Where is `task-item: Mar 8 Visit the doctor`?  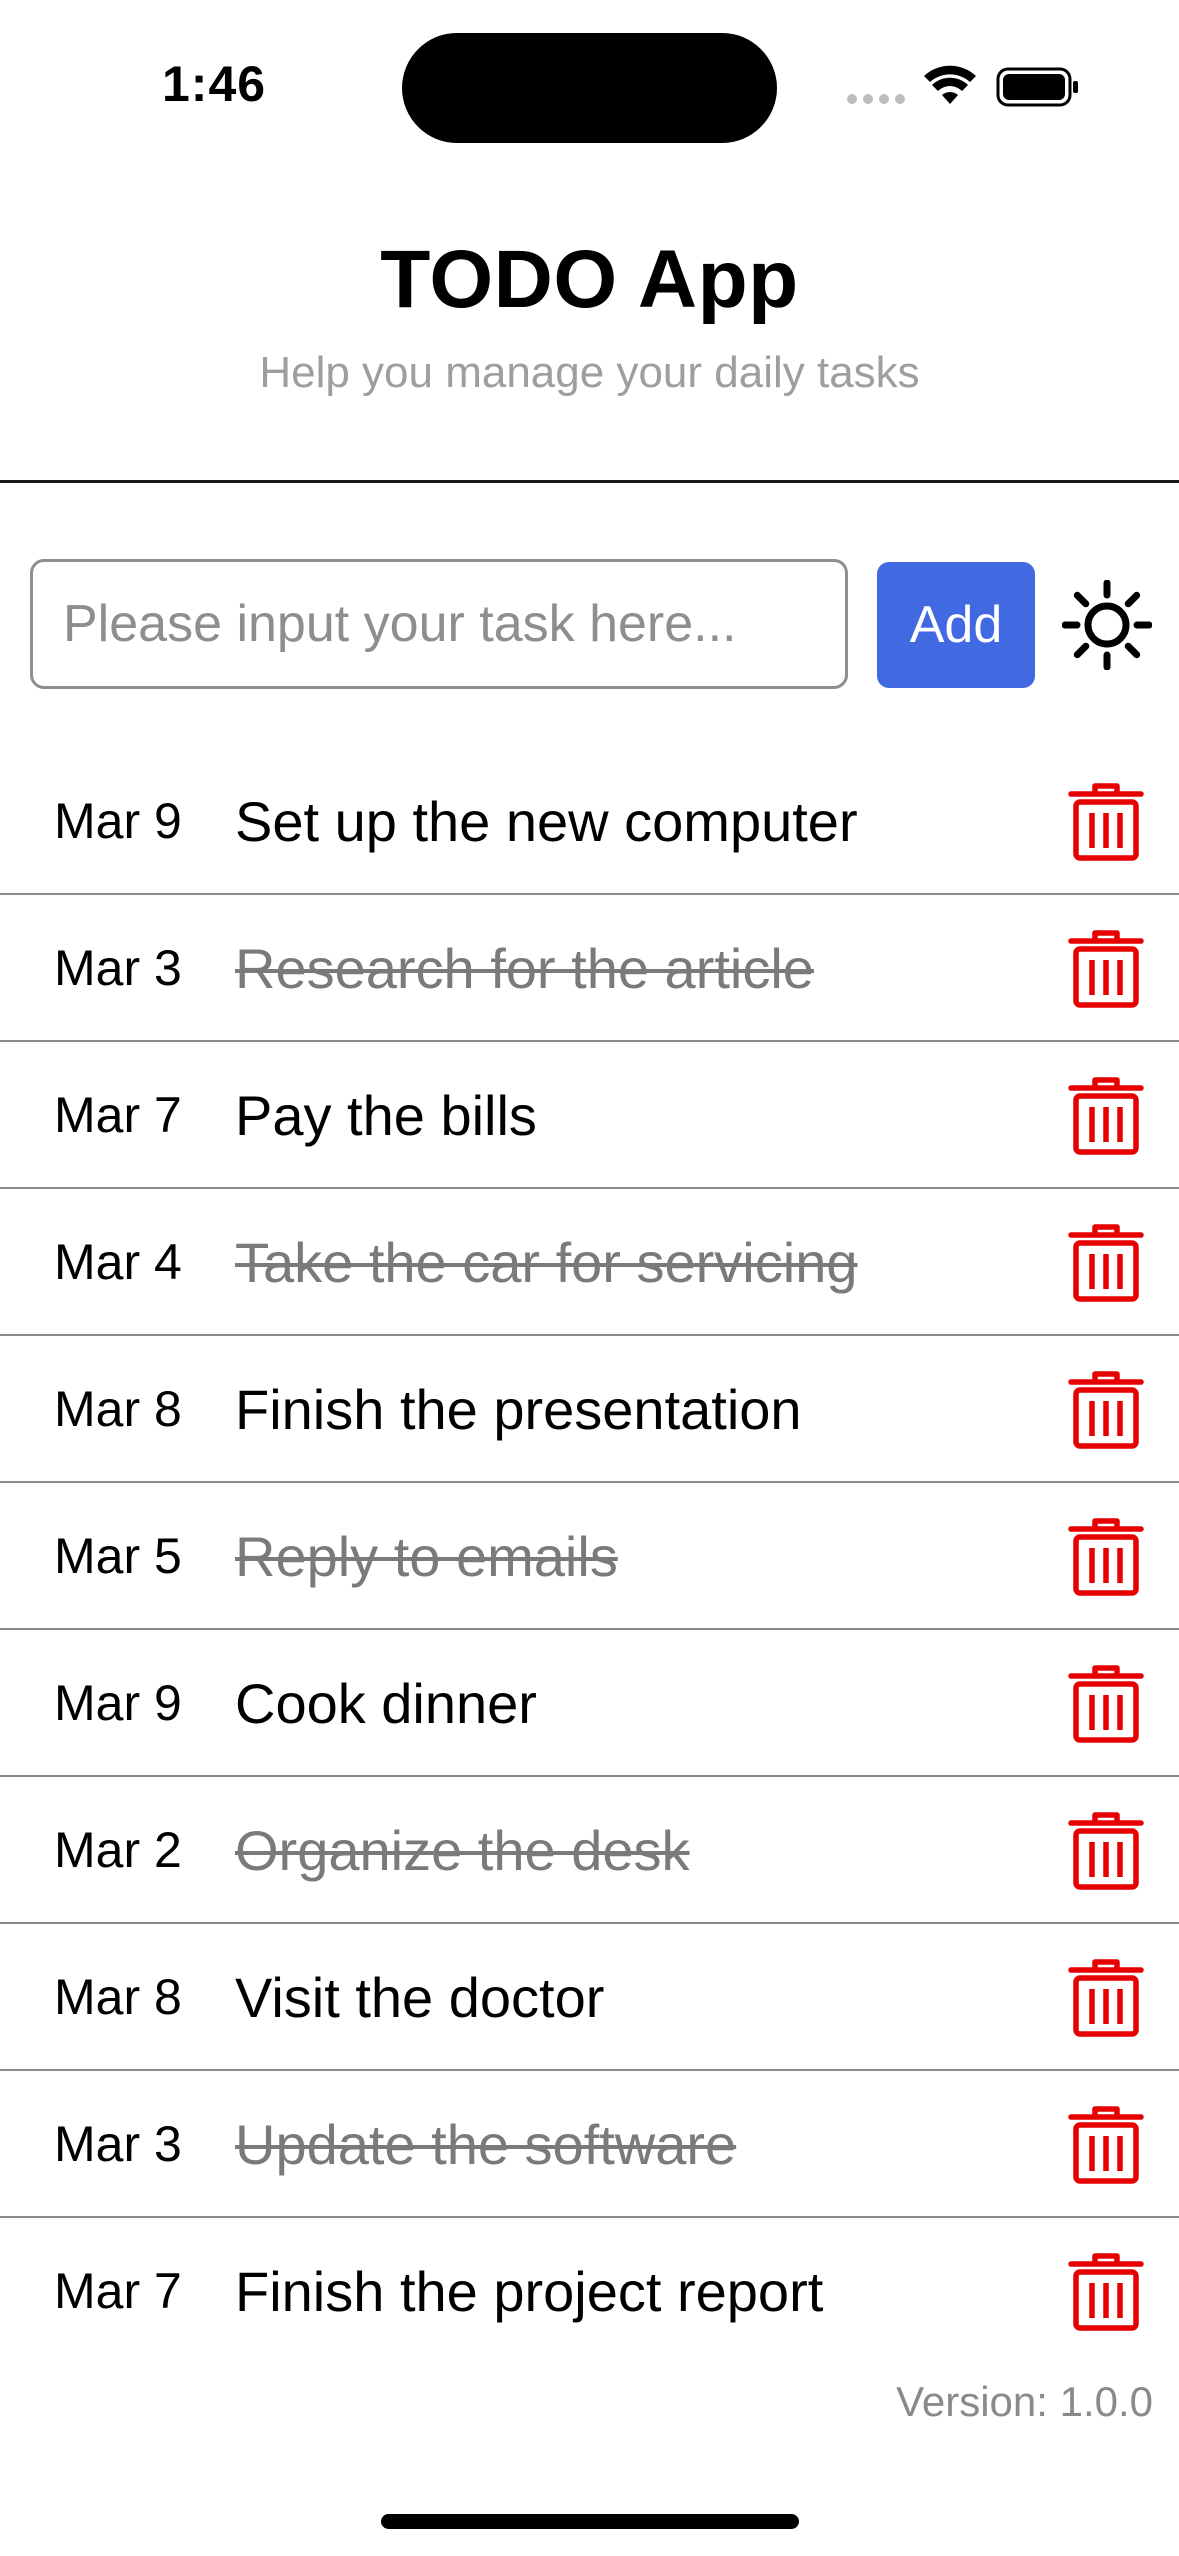 task-item: Mar 8 Visit the doctor is located at coordinates (589, 1997).